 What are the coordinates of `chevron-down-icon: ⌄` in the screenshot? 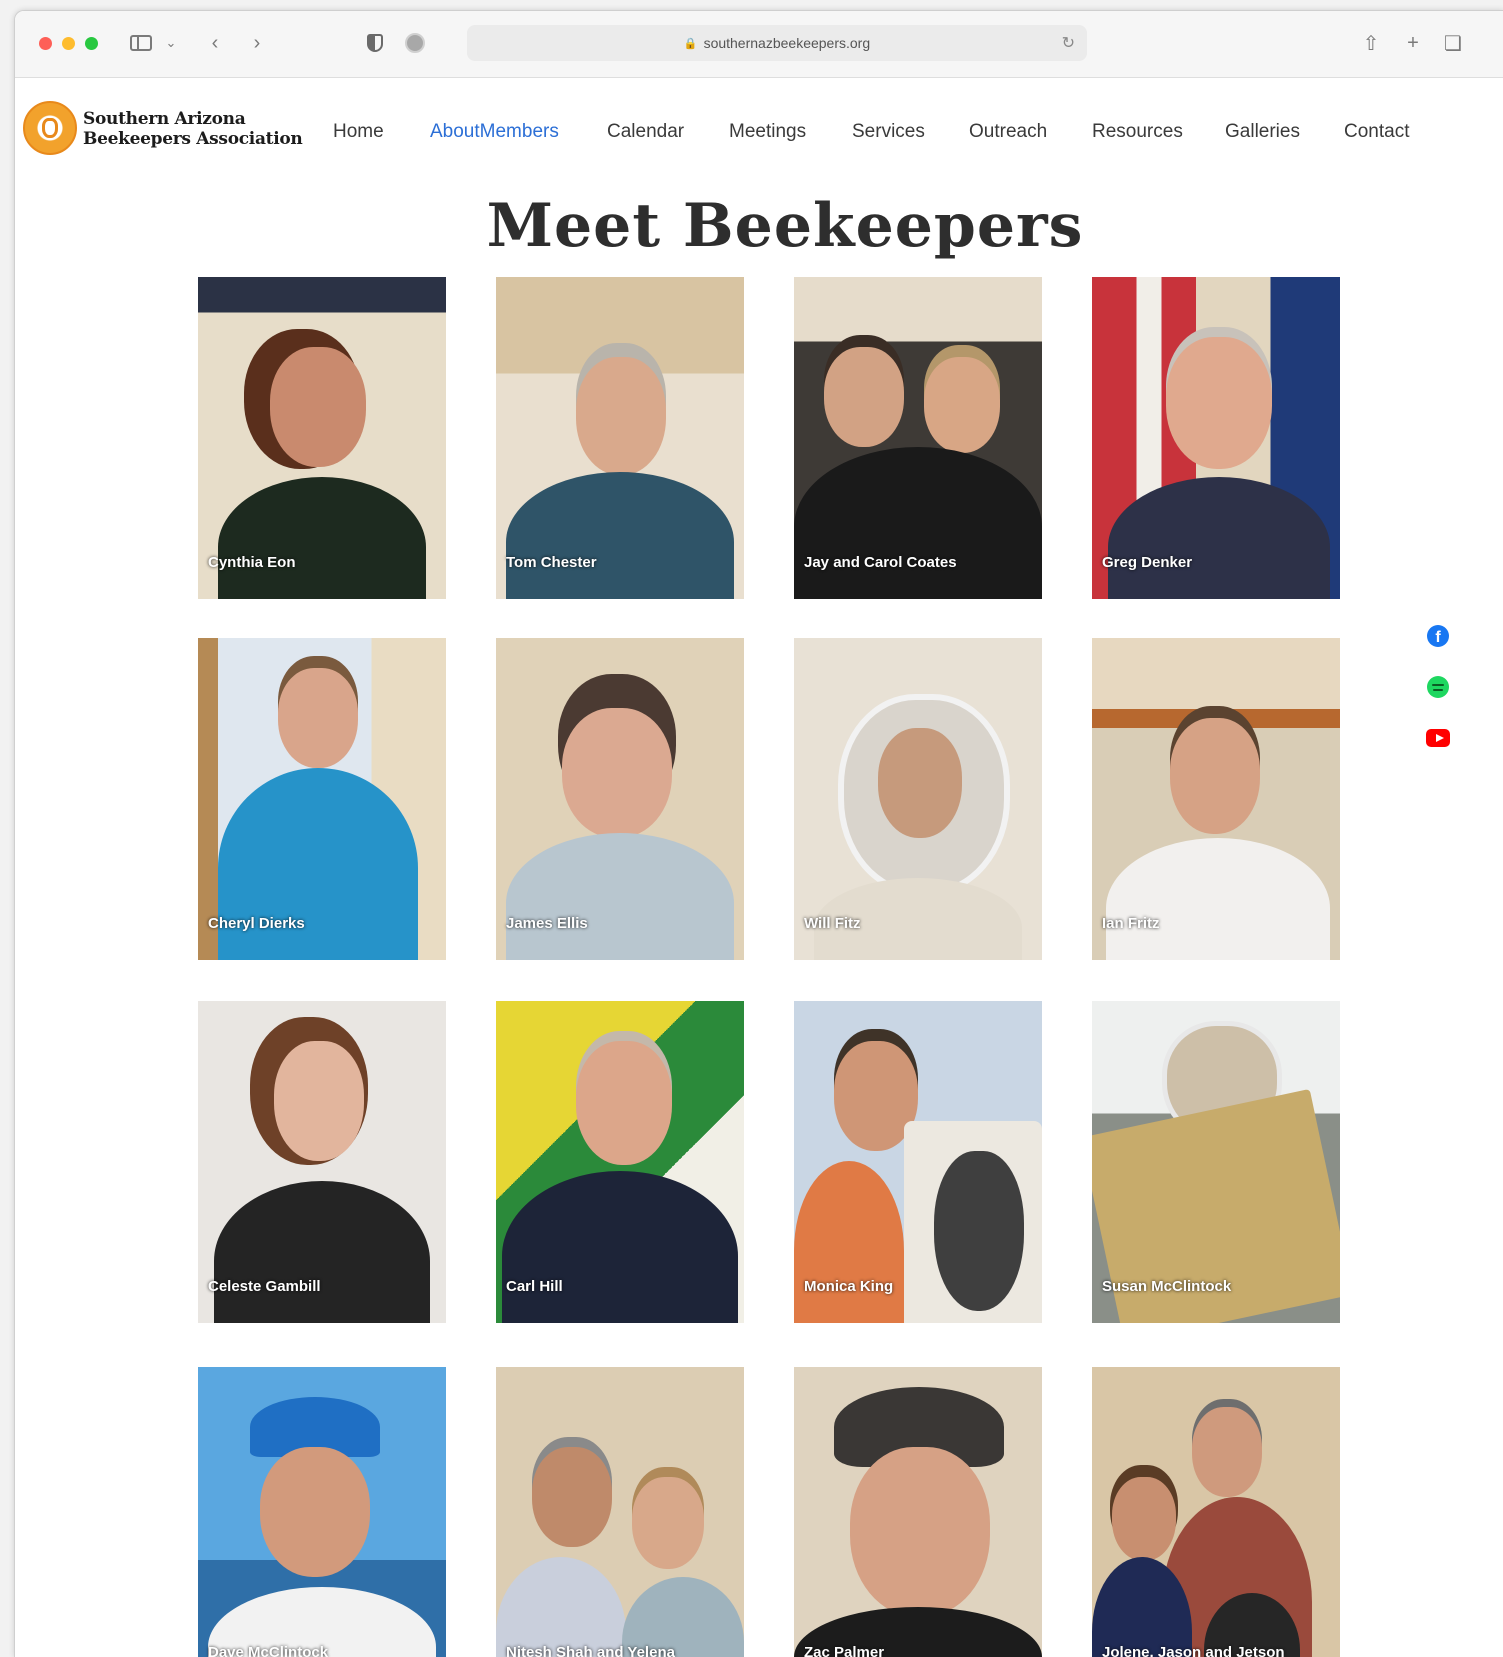 It's located at (171, 43).